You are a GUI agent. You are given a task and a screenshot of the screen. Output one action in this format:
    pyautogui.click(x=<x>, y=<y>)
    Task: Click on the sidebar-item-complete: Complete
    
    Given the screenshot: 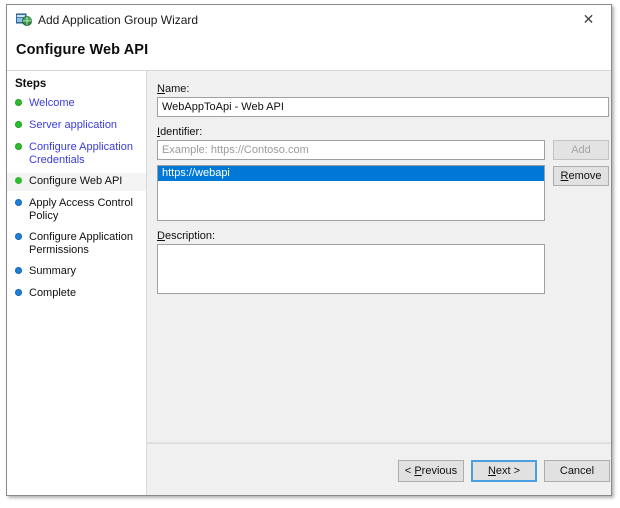 What is the action you would take?
    pyautogui.click(x=76, y=294)
    